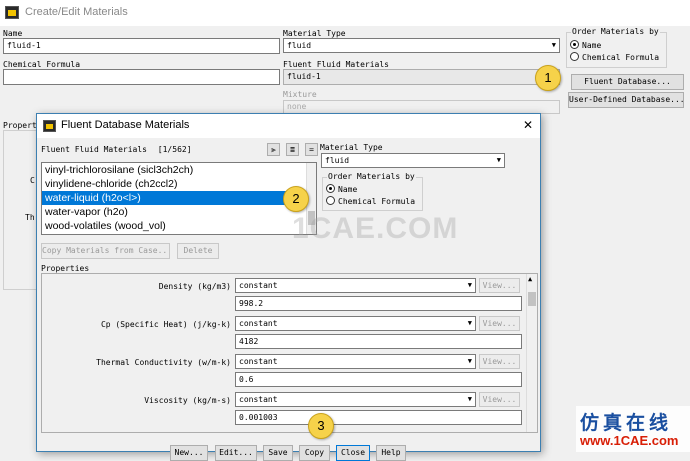 This screenshot has width=690, height=461. I want to click on delete-button: Delete, so click(198, 251).